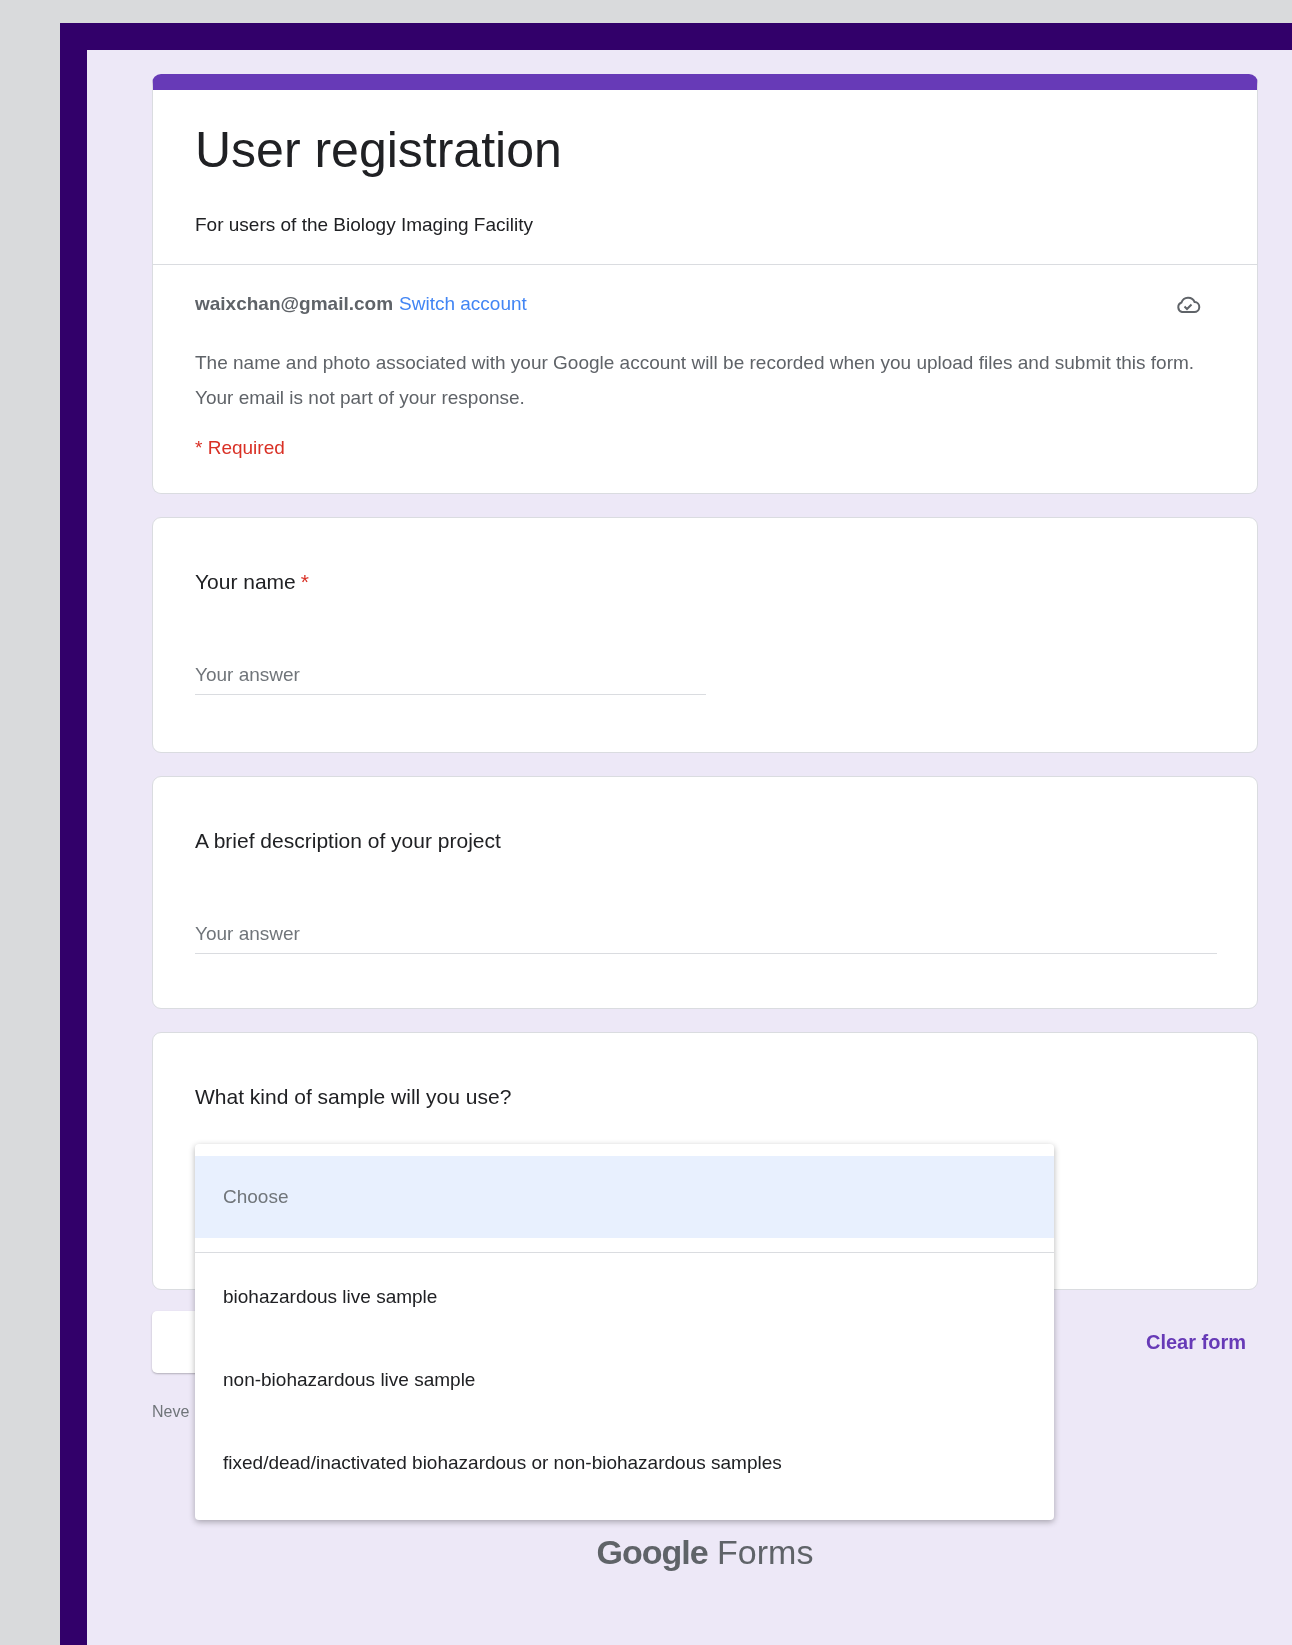 Image resolution: width=1292 pixels, height=1645 pixels. Describe the element at coordinates (348, 840) in the screenshot. I see `question-title: A brief description of your project` at that location.